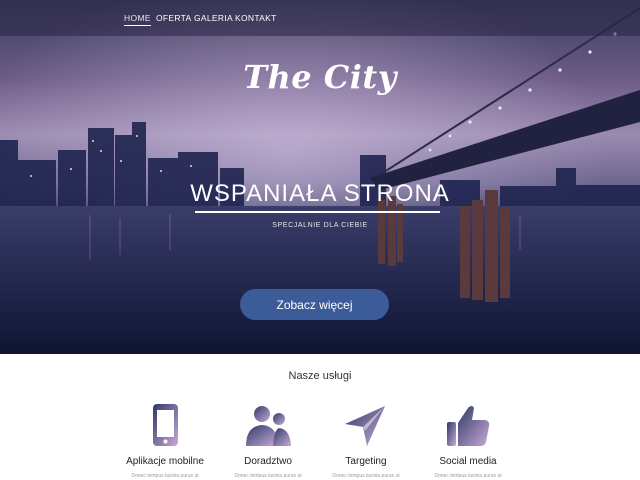 Image resolution: width=640 pixels, height=480 pixels. What do you see at coordinates (174, 18) in the screenshot?
I see `nav-item-oferta: OFERTA` at bounding box center [174, 18].